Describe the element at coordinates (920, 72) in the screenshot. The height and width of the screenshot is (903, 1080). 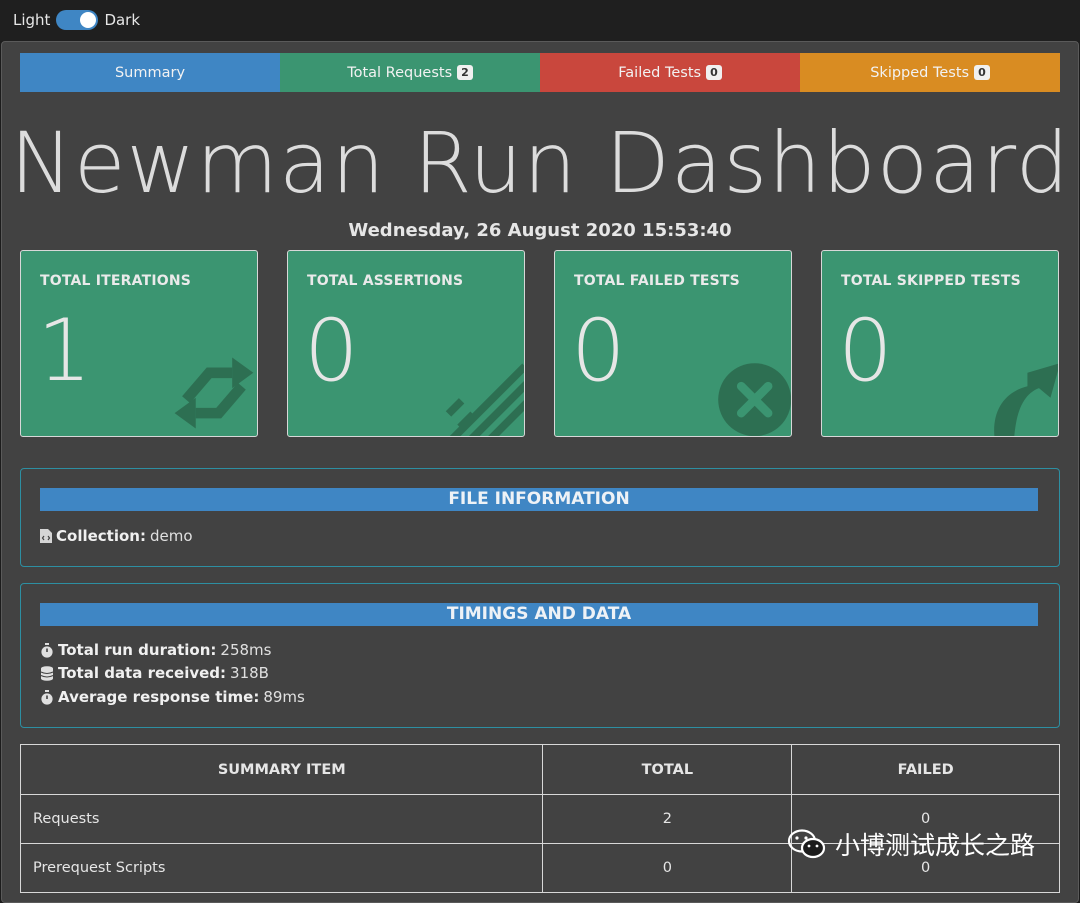
I see `tab-skipped-tests-label: Skipped Tests` at that location.